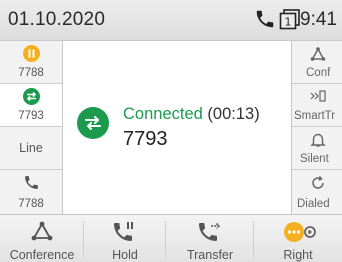 The image size is (342, 262). I want to click on silent-label: Silent, so click(314, 159).